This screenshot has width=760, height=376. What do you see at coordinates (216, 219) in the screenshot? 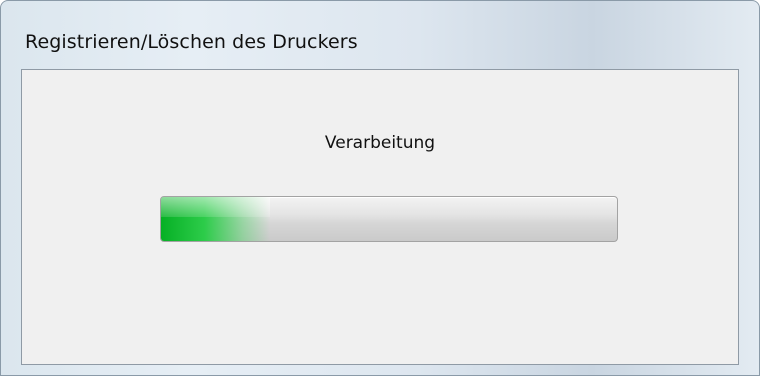
I see `progress-bar-fill` at bounding box center [216, 219].